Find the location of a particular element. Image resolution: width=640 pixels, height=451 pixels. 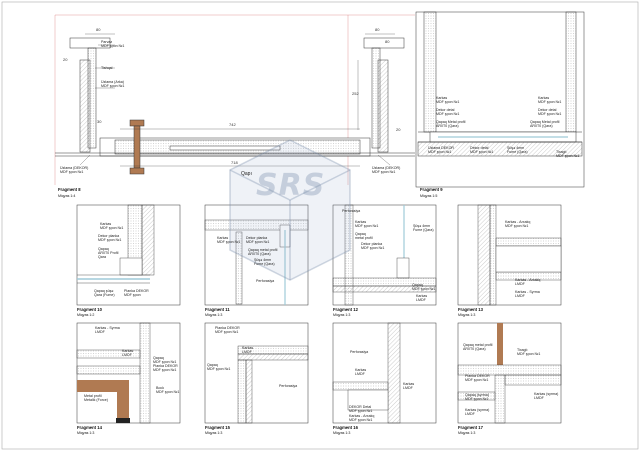

dim-252: 252 is located at coordinates (355, 93).